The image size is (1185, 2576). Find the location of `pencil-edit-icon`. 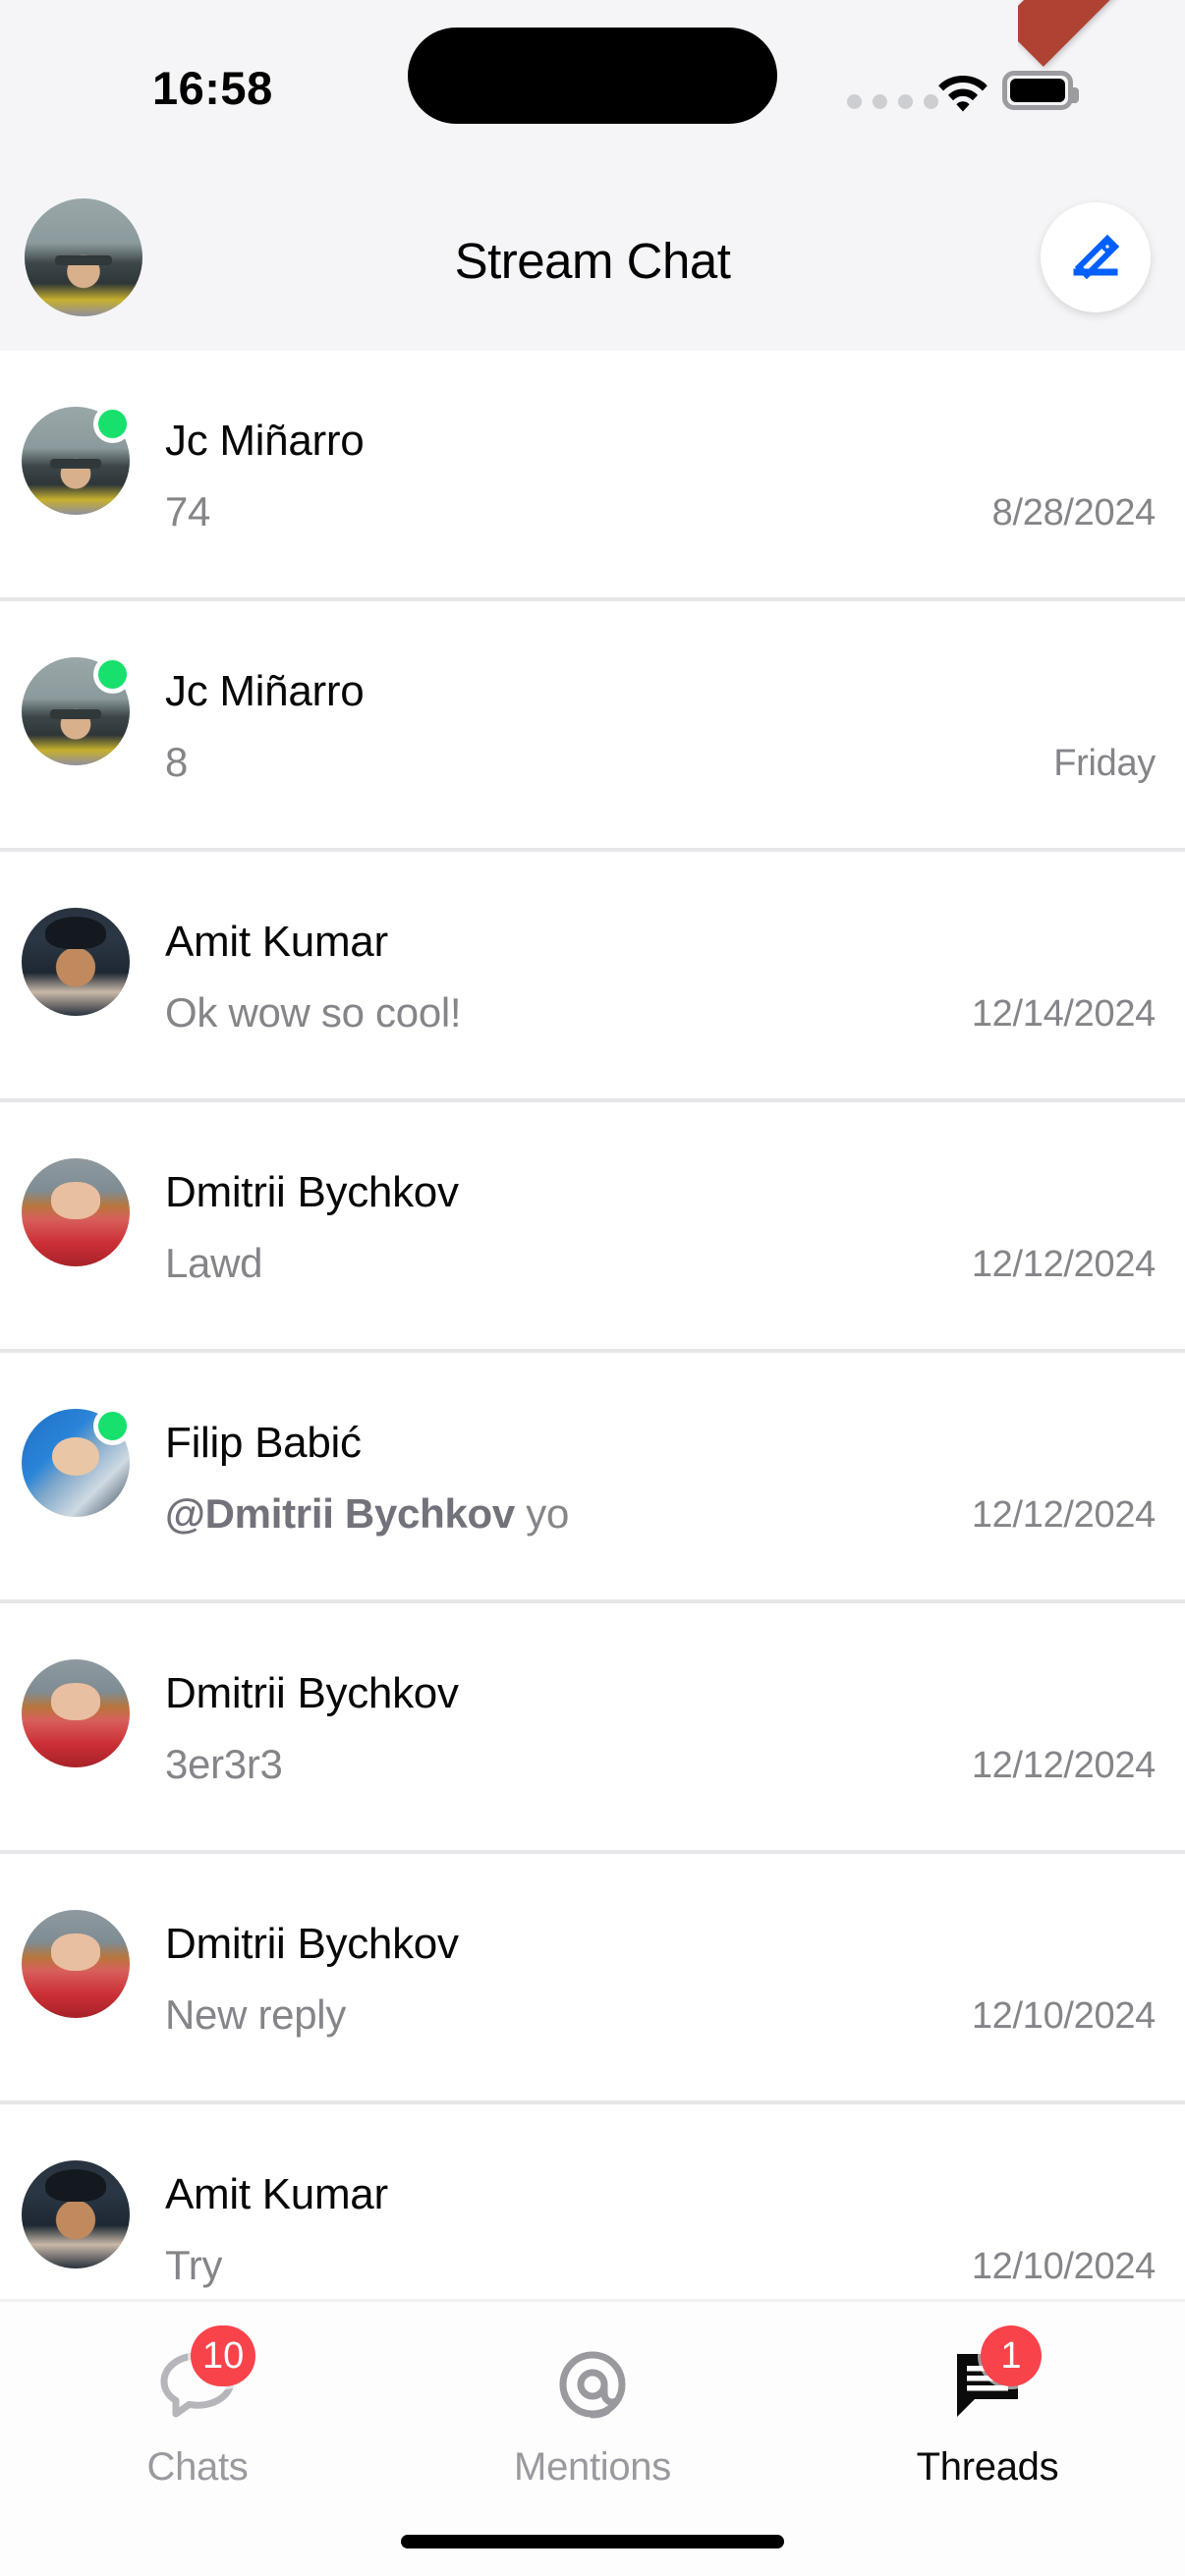

pencil-edit-icon is located at coordinates (1096, 258).